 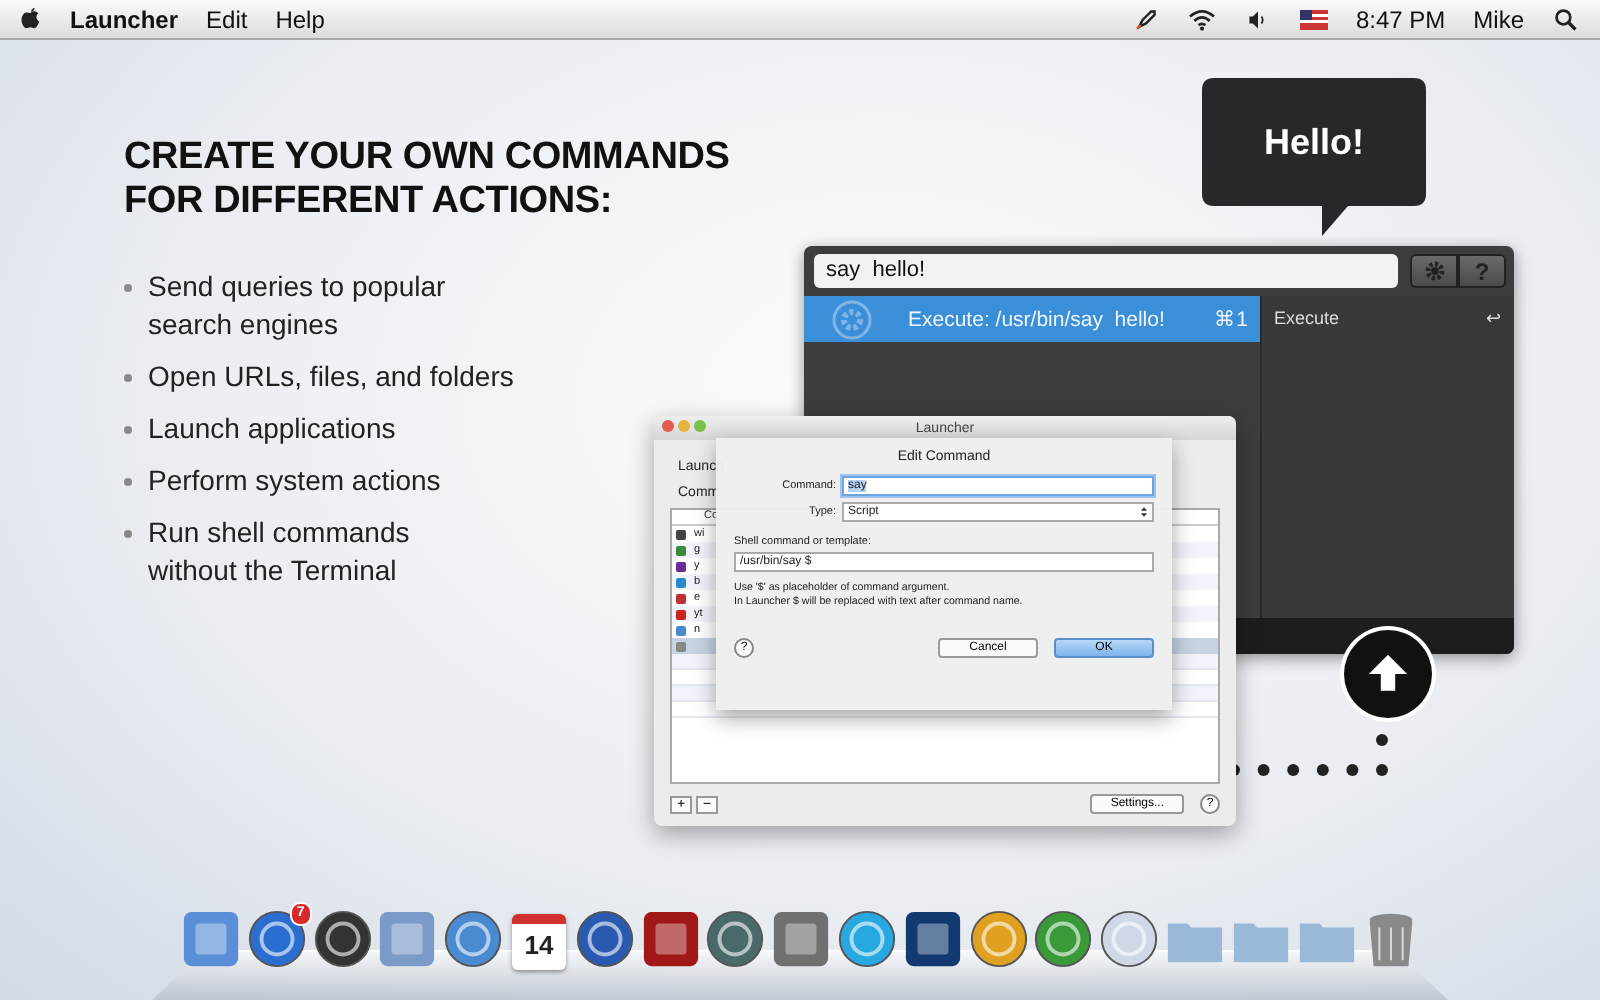 What do you see at coordinates (279, 552) in the screenshot?
I see `feature-text: Run shell commands without the Terminal` at bounding box center [279, 552].